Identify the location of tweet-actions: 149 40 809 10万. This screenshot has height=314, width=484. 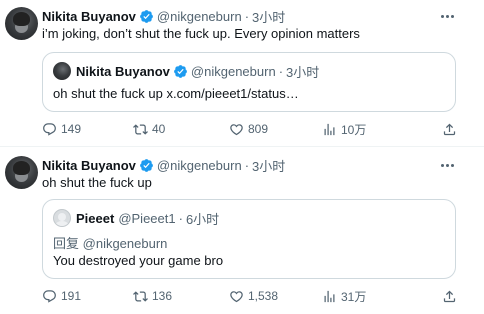
(252, 129).